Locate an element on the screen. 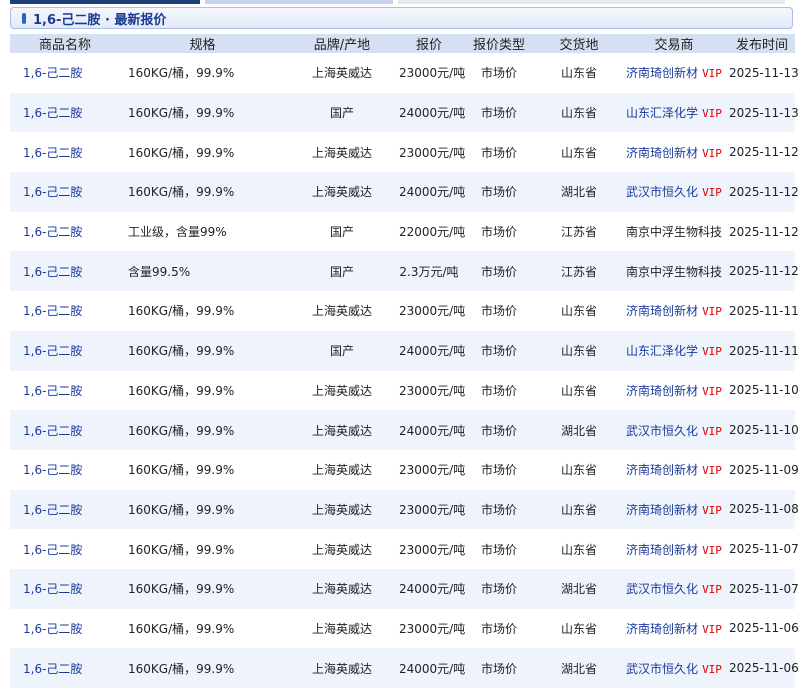 Image resolution: width=800 pixels, height=688 pixels. publish-date: 2025-11-12 is located at coordinates (764, 192).